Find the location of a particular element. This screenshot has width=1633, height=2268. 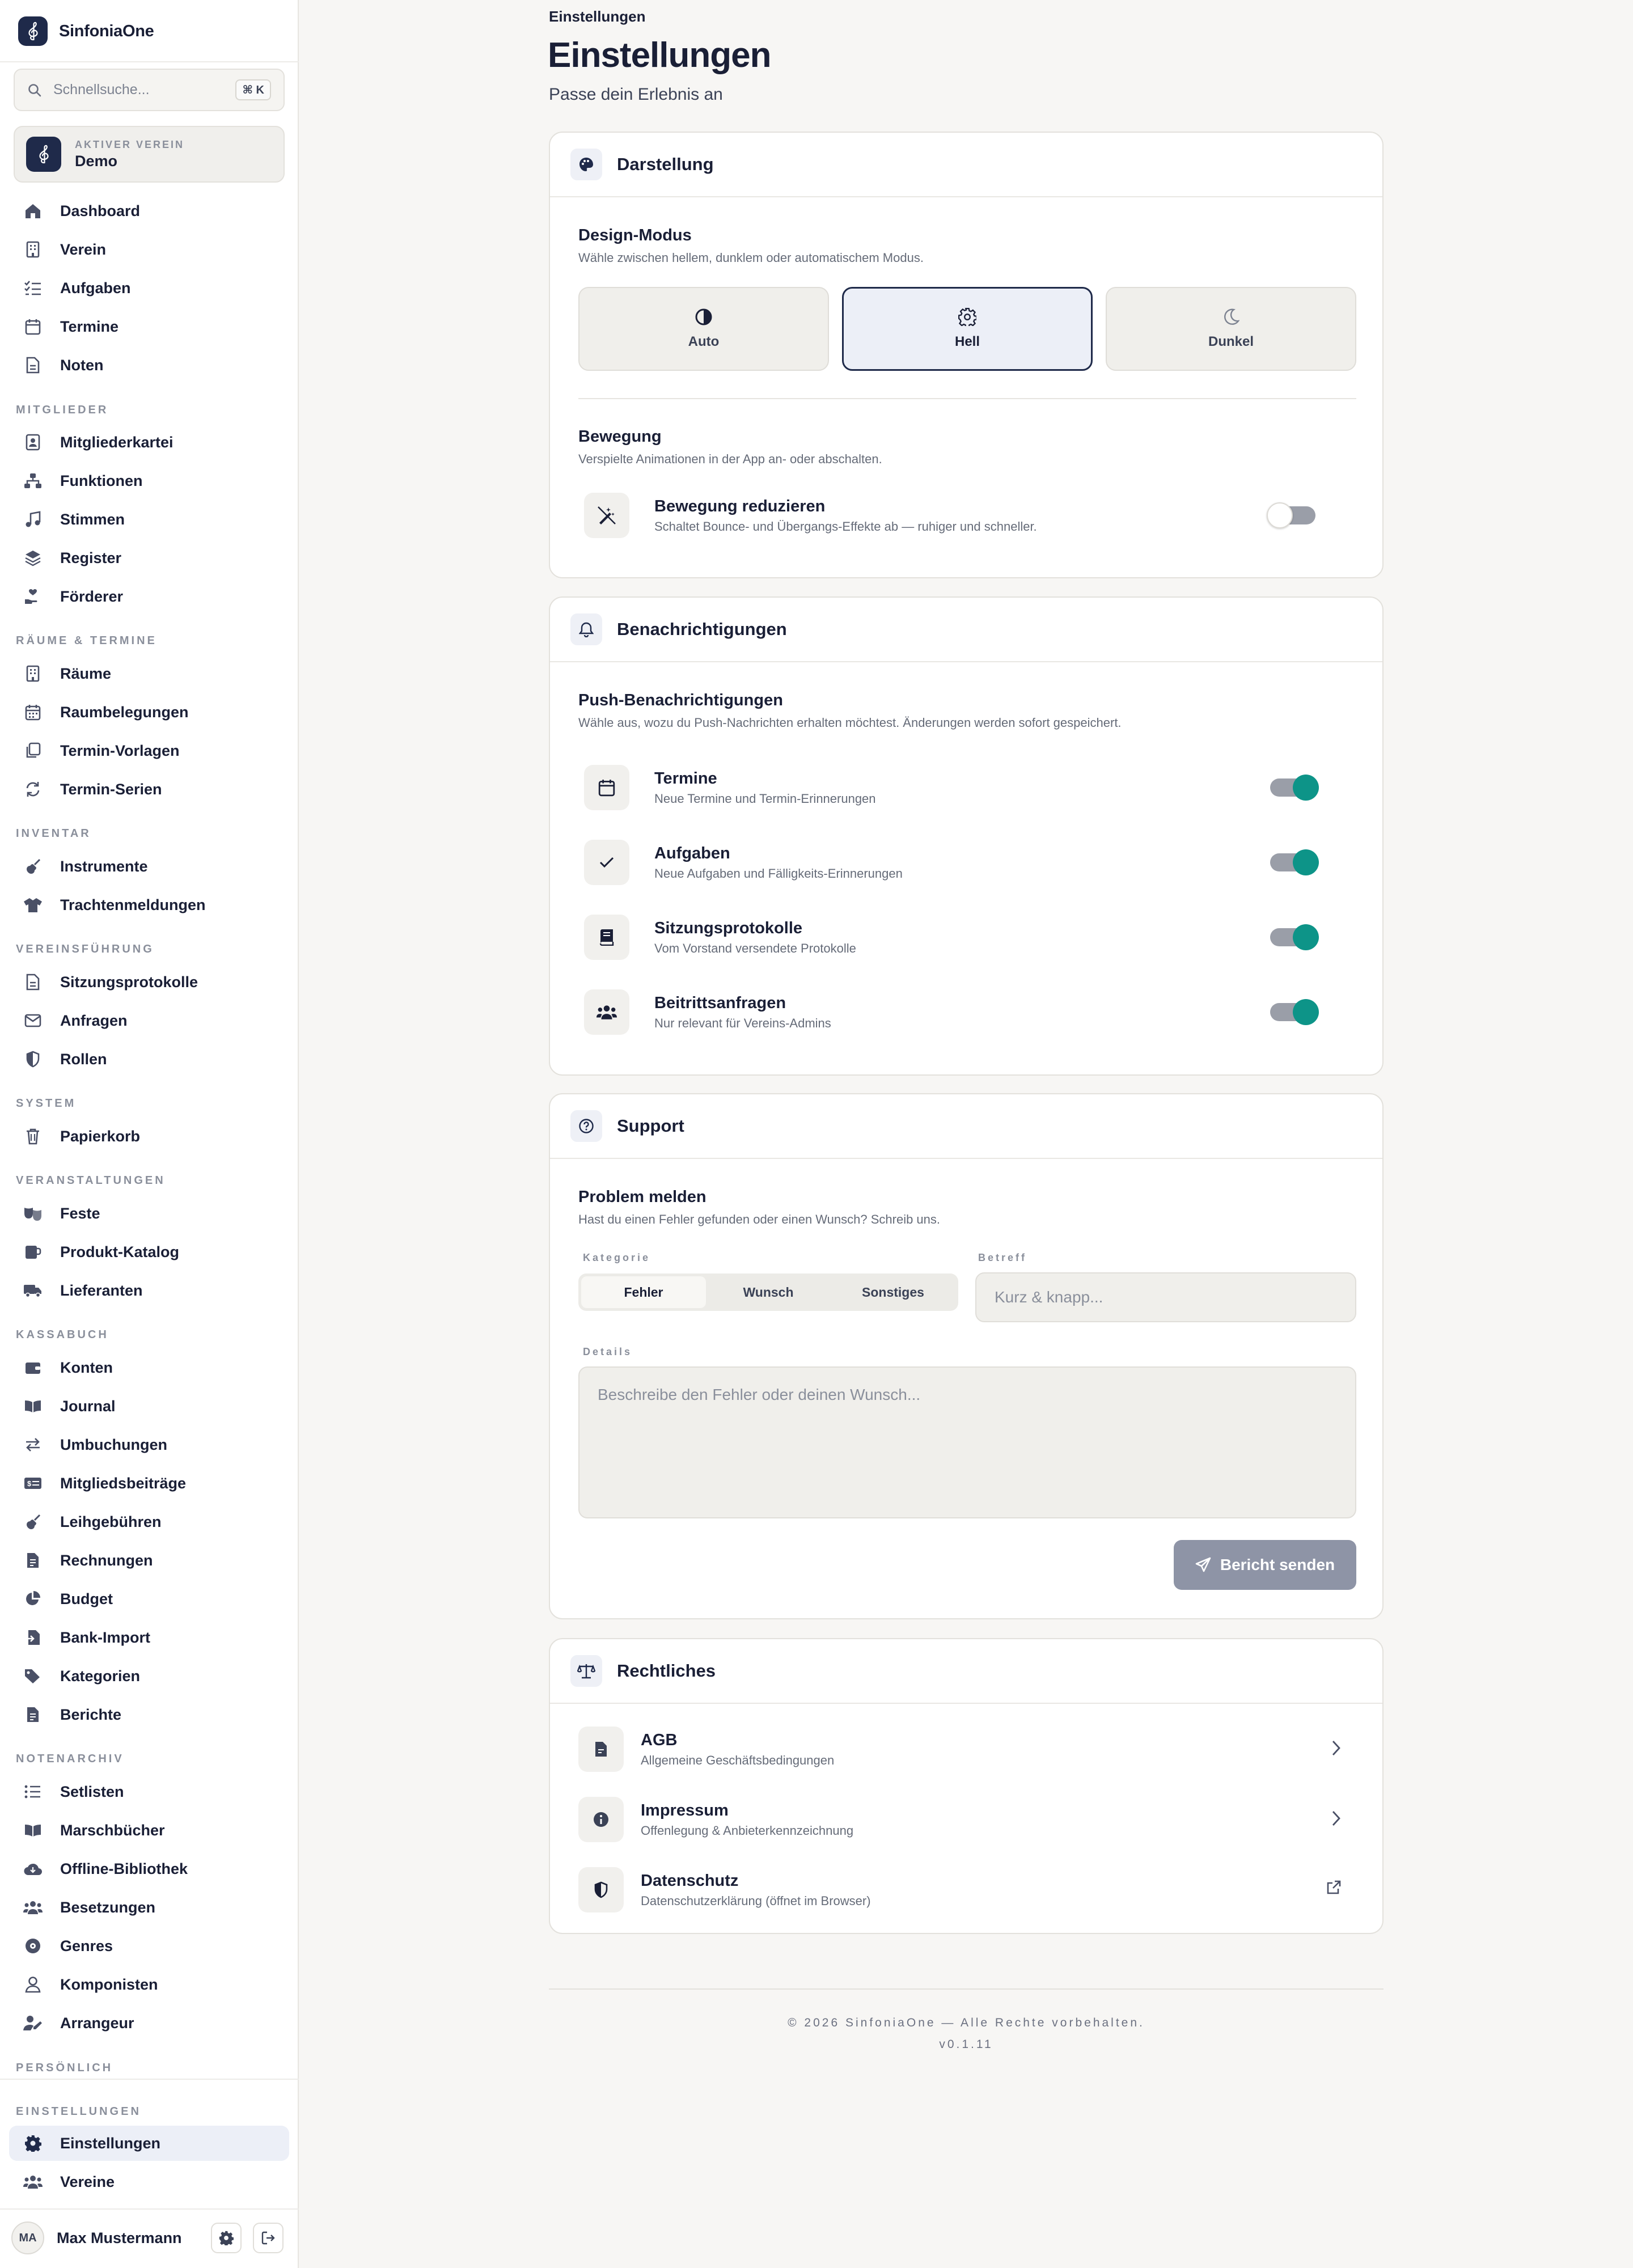

logout-button is located at coordinates (268, 2238).